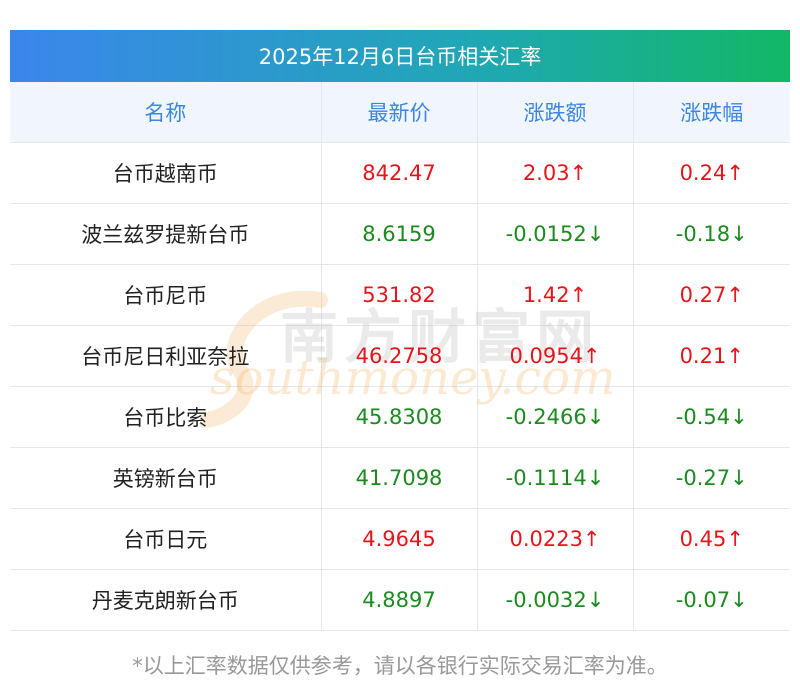  I want to click on currency-pair-name: 台币尼日利亚奈拉, so click(166, 356).